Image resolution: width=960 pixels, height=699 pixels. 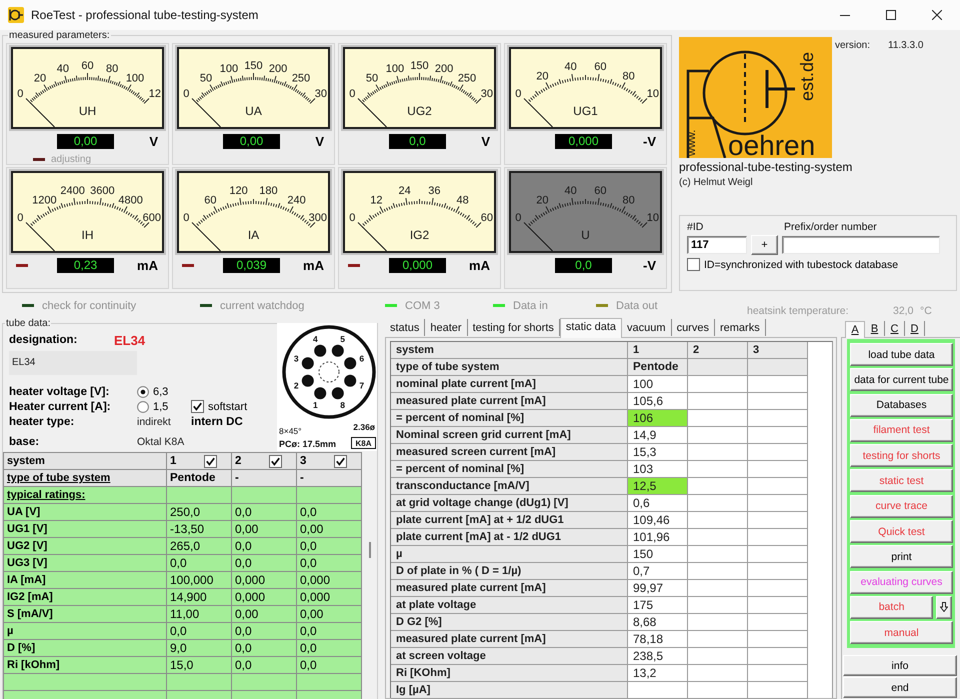 I want to click on action-button: batch, so click(x=892, y=607).